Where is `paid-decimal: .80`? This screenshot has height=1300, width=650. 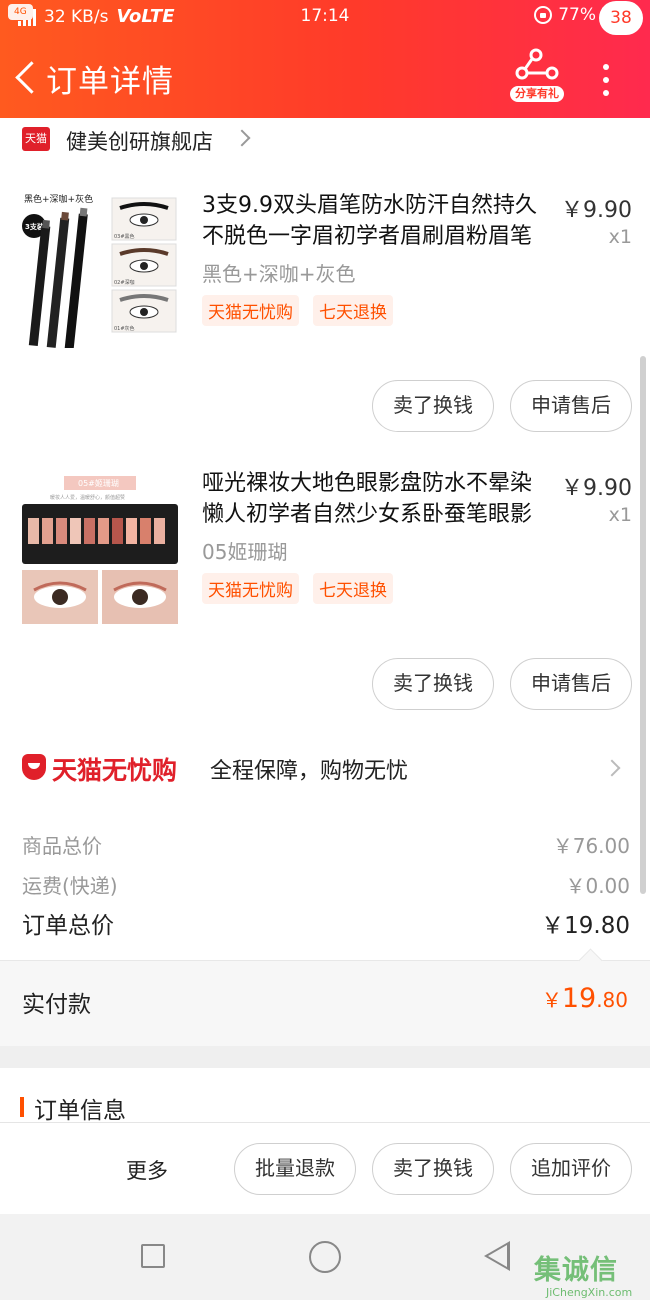 paid-decimal: .80 is located at coordinates (612, 1000).